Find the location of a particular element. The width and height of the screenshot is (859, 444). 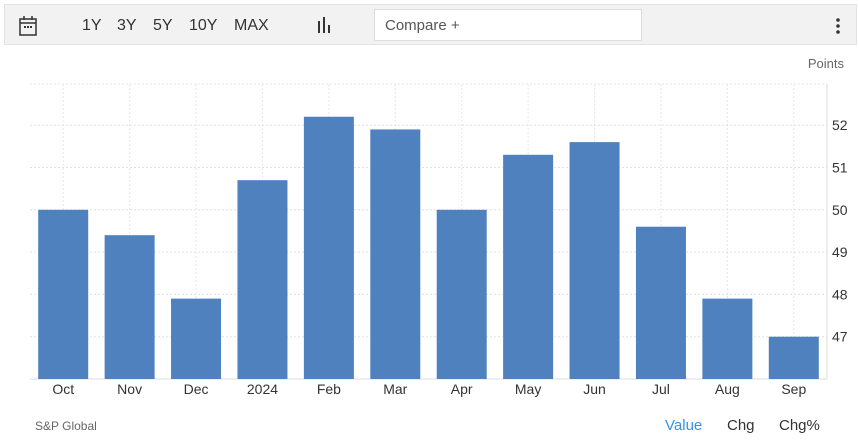

y-tick-label: 49 is located at coordinates (840, 252).